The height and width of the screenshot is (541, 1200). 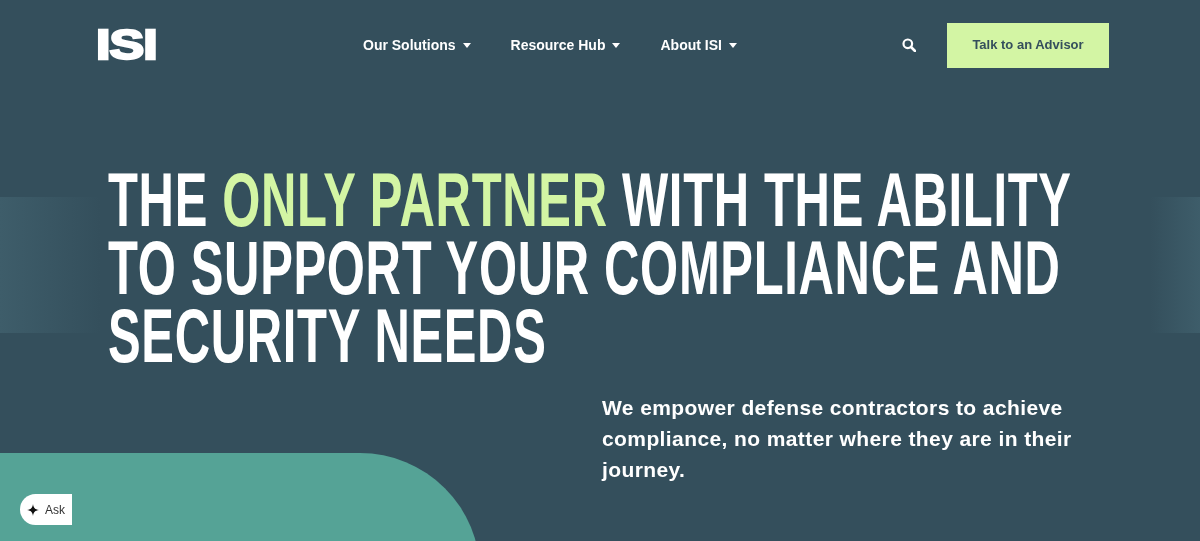 I want to click on subheading: We empower defense contractors to achieve compliance, no matter where they are in their journey., so click(x=837, y=439).